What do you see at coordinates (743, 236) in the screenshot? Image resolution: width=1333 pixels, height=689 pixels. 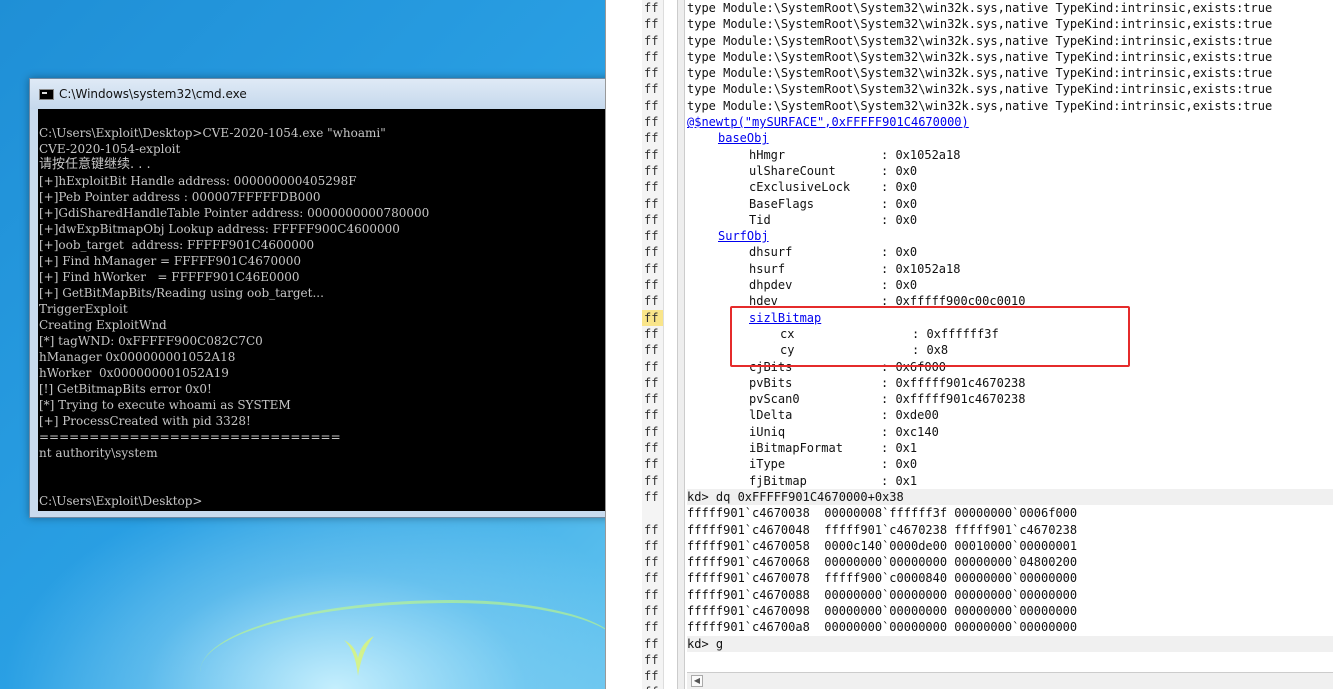 I see `surfobj-link: SurfObj` at bounding box center [743, 236].